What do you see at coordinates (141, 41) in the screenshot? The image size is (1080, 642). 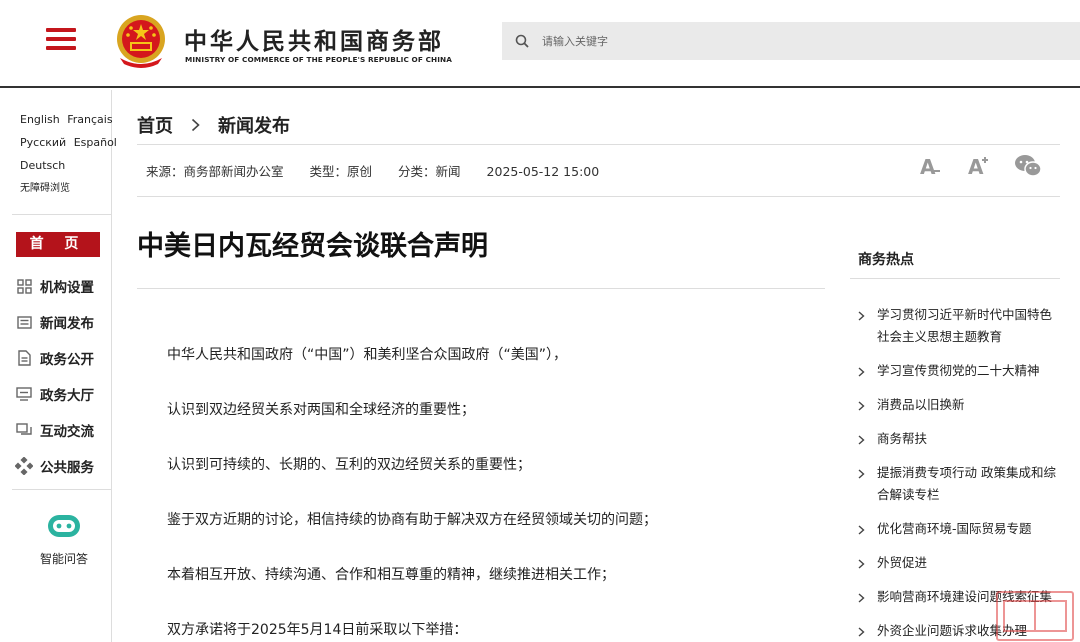 I see `national-emblem-icon` at bounding box center [141, 41].